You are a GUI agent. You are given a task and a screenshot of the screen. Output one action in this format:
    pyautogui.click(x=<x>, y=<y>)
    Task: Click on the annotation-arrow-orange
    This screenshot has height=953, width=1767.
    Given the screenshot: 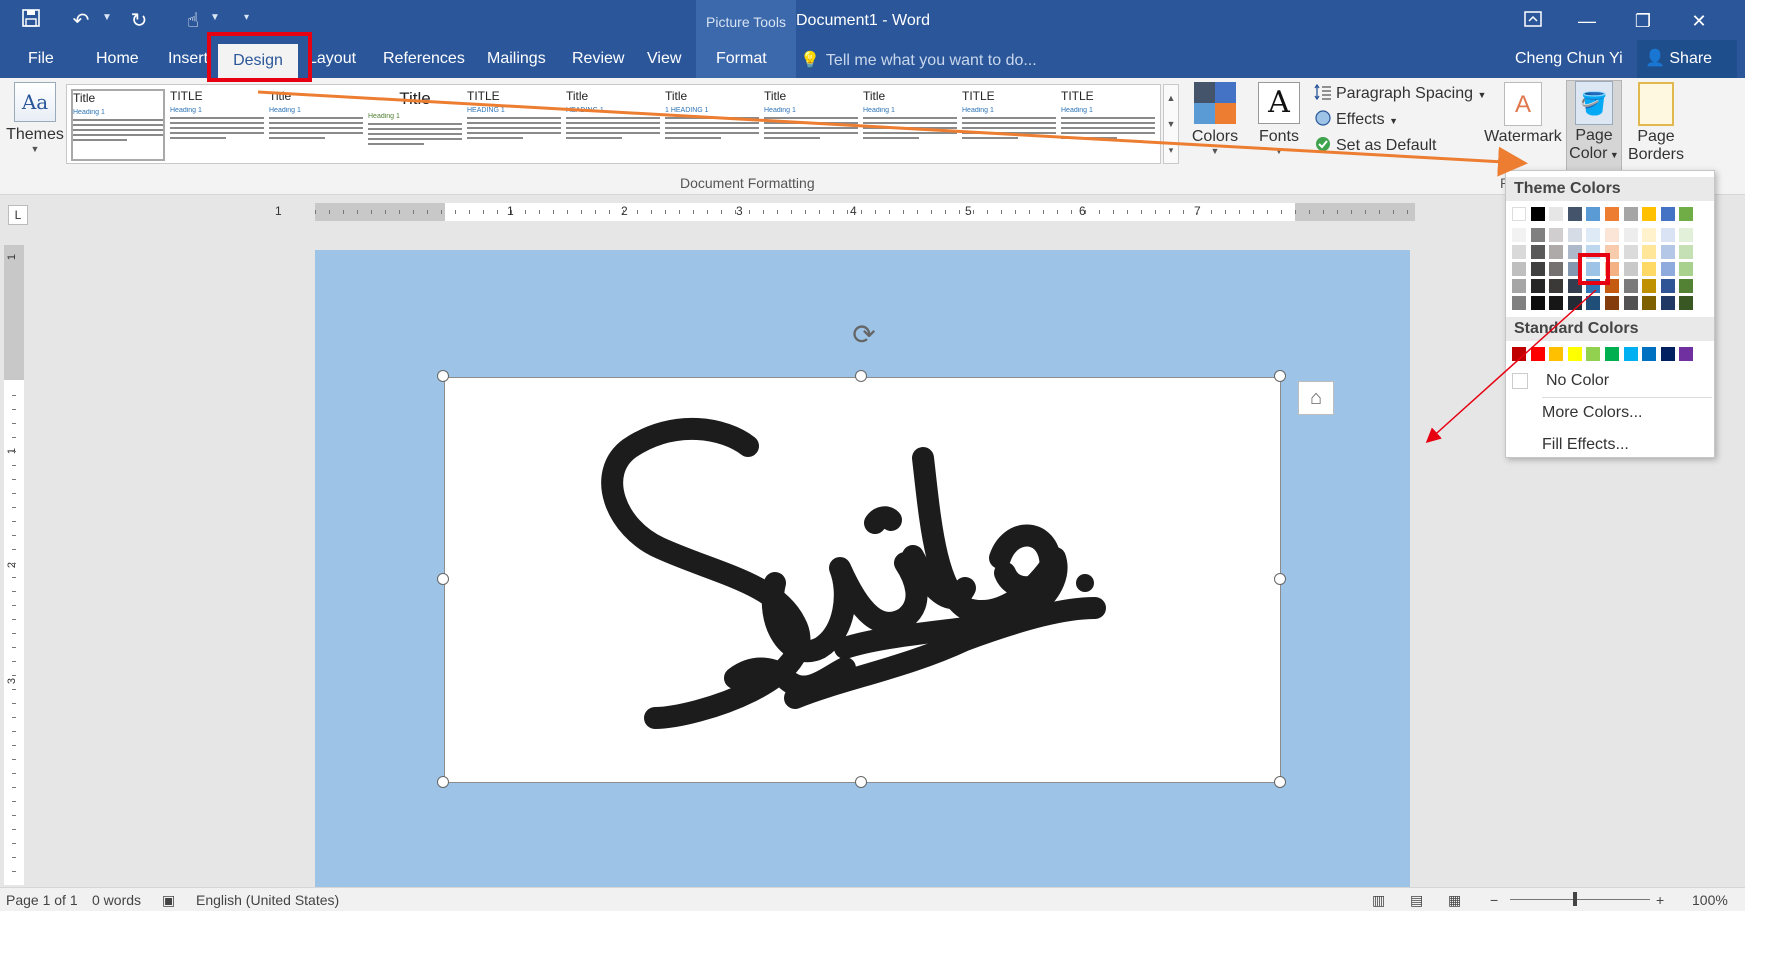 What is the action you would take?
    pyautogui.click(x=892, y=133)
    